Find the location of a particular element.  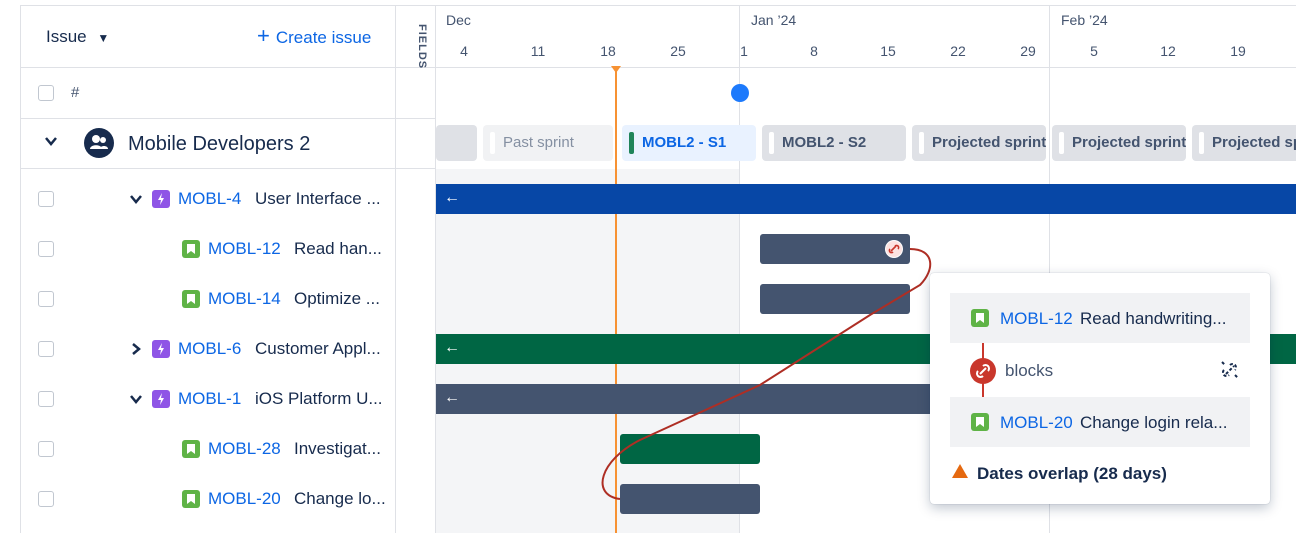

popup-warning: Dates overlap (28 days) is located at coordinates (1072, 473).